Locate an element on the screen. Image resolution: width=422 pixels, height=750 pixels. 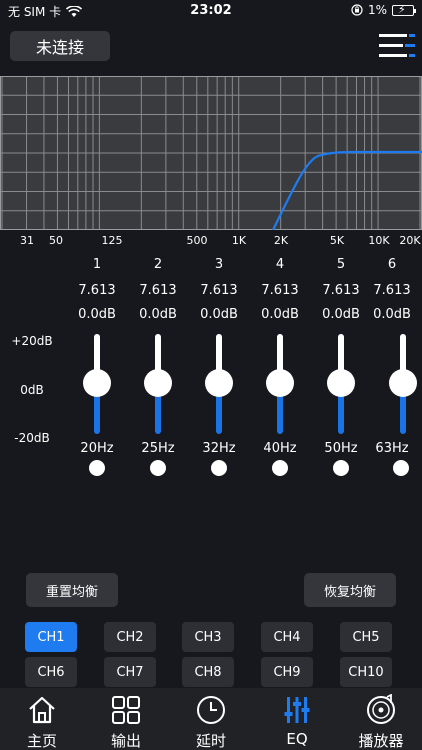
grid-icon is located at coordinates (126, 710).